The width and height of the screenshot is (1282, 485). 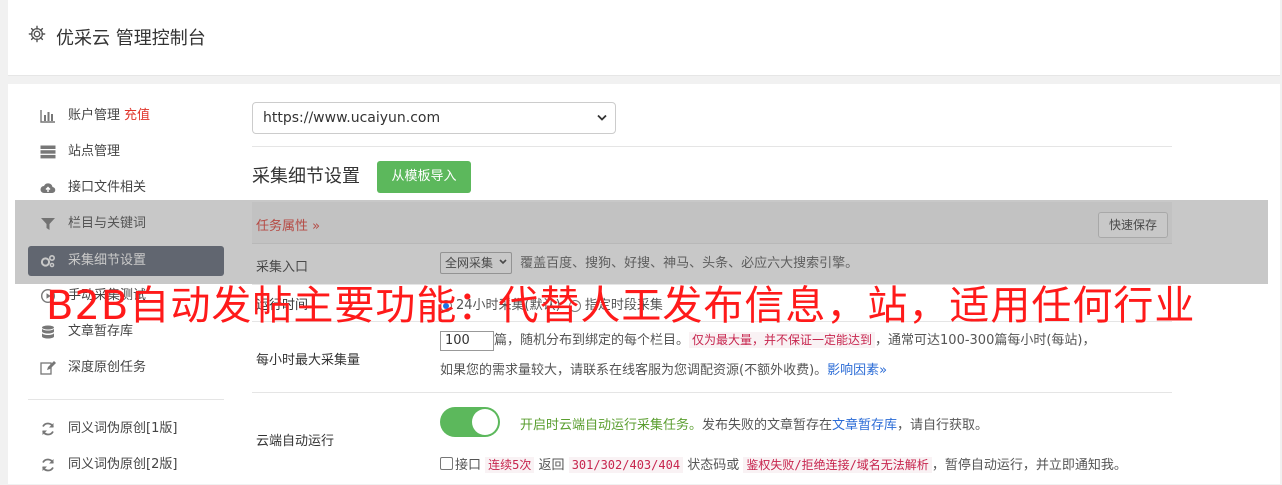 What do you see at coordinates (48, 261) in the screenshot?
I see `gears-icon` at bounding box center [48, 261].